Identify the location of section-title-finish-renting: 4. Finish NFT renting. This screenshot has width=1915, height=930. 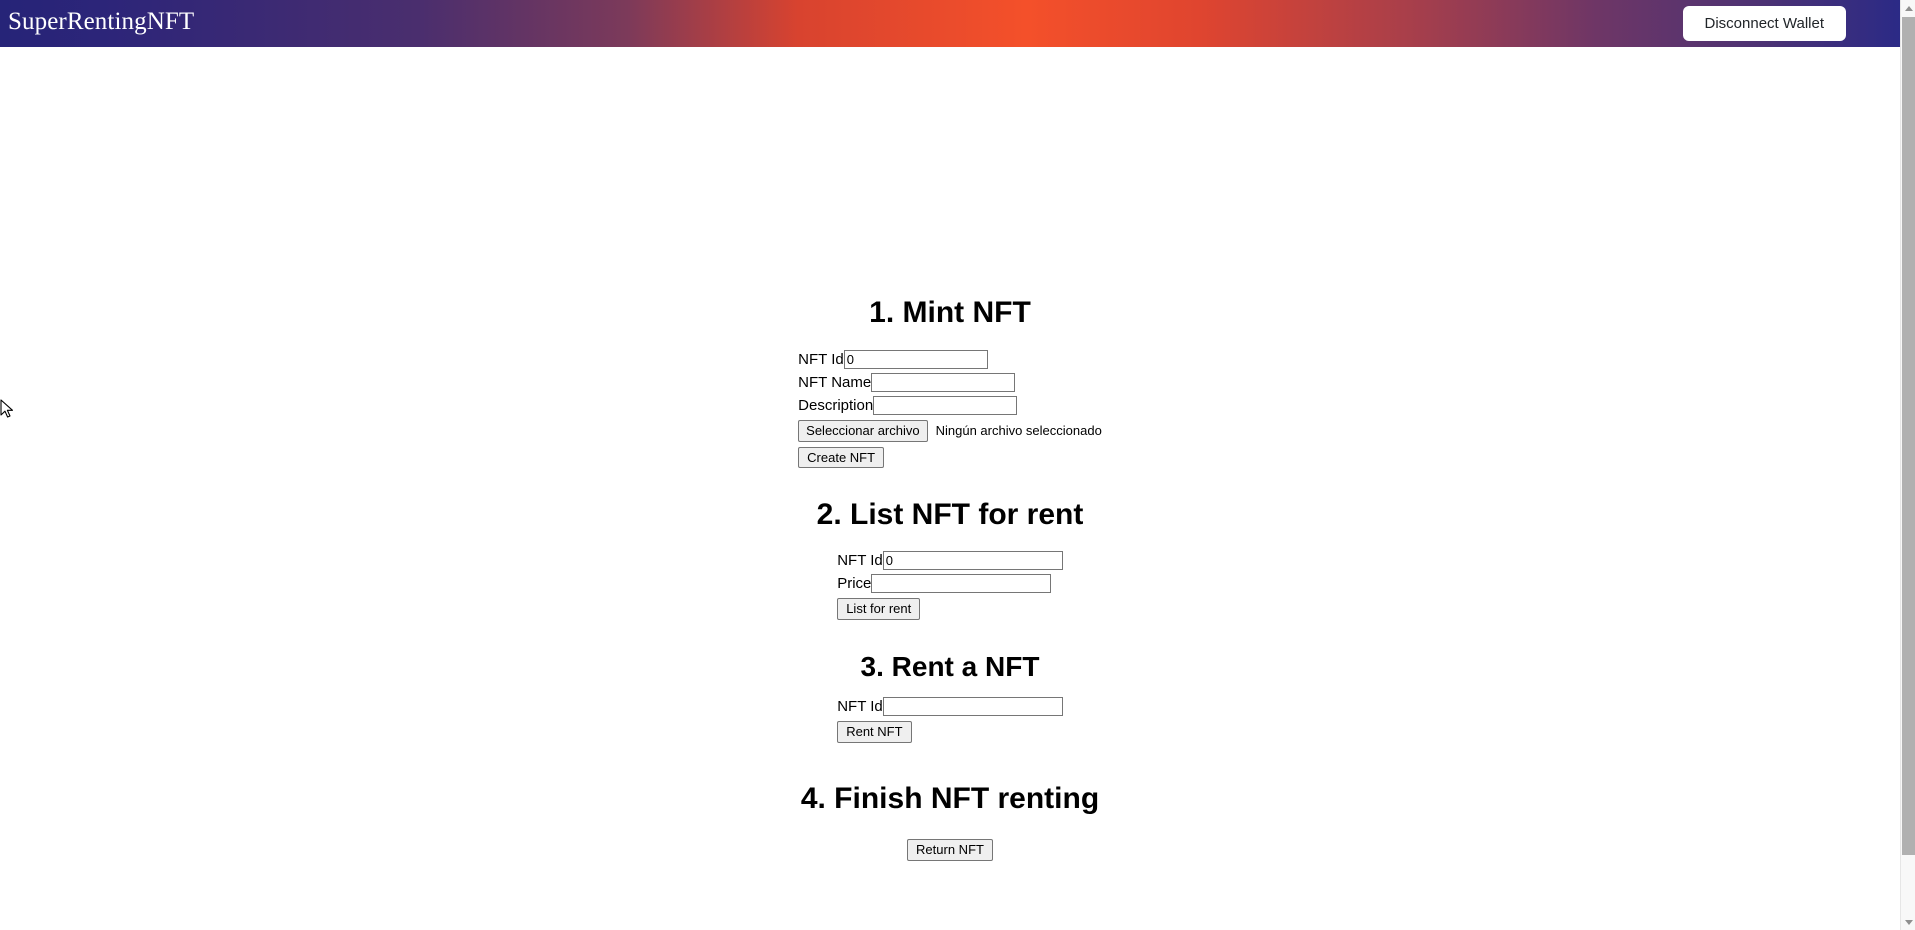
(950, 798).